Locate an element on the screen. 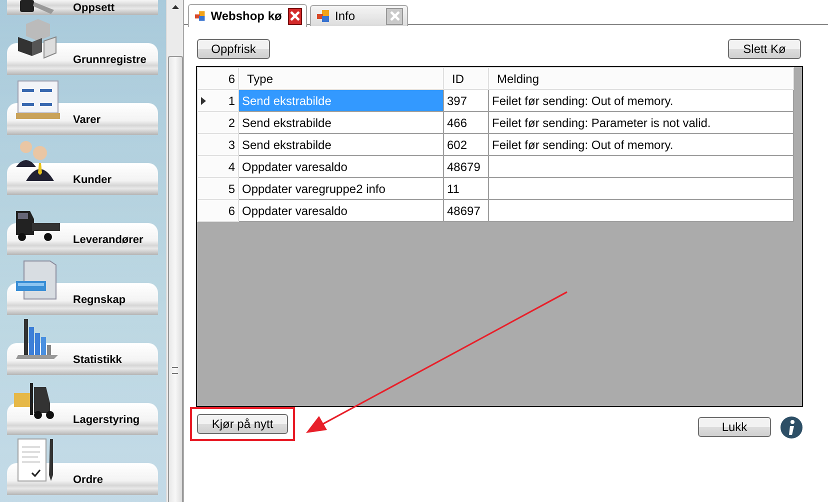  table-cell: Oppdater varegruppe2 info is located at coordinates (341, 189).